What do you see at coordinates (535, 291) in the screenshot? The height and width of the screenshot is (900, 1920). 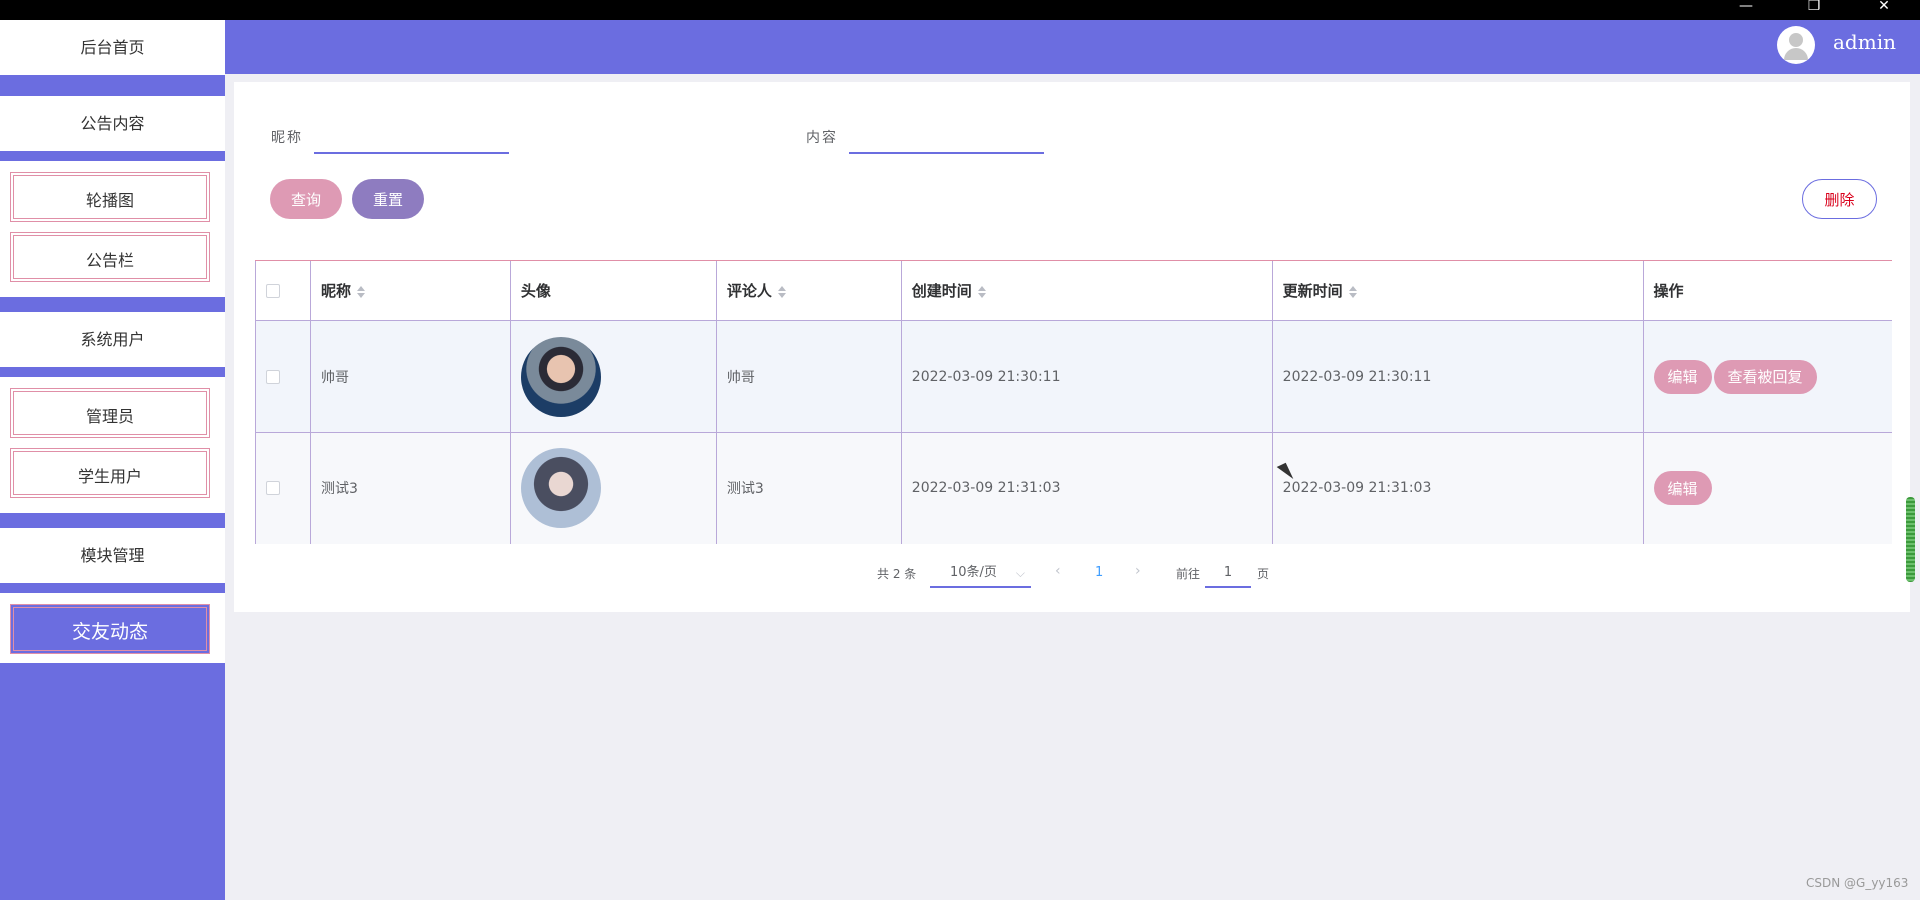 I see `column-avatar-label: 头像` at bounding box center [535, 291].